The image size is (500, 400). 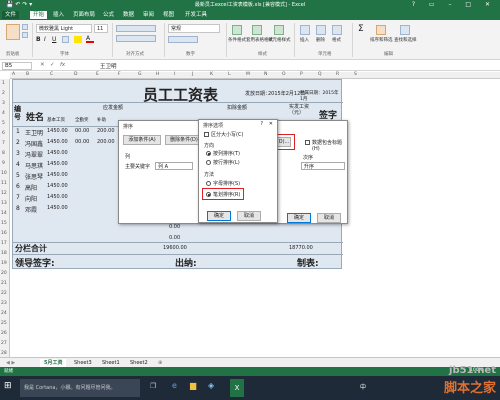 What do you see at coordinates (405, 40) in the screenshot?
I see `find-select-button: 查找和选择` at bounding box center [405, 40].